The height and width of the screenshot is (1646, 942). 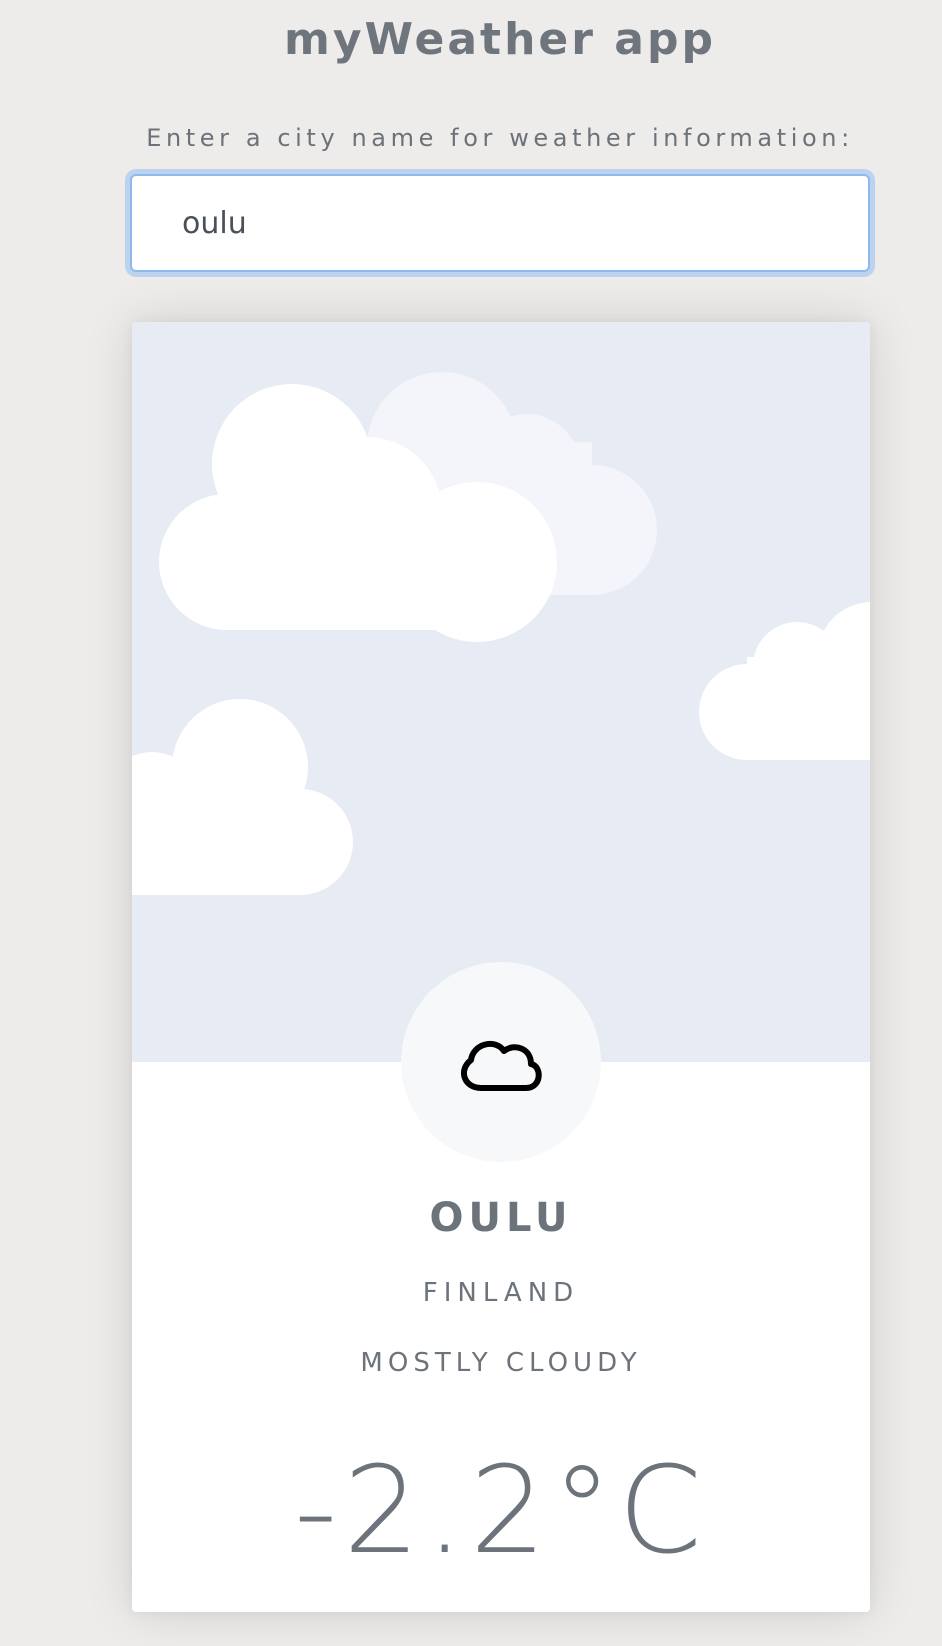 I want to click on temperature-reading: -2.2°C, so click(x=501, y=1511).